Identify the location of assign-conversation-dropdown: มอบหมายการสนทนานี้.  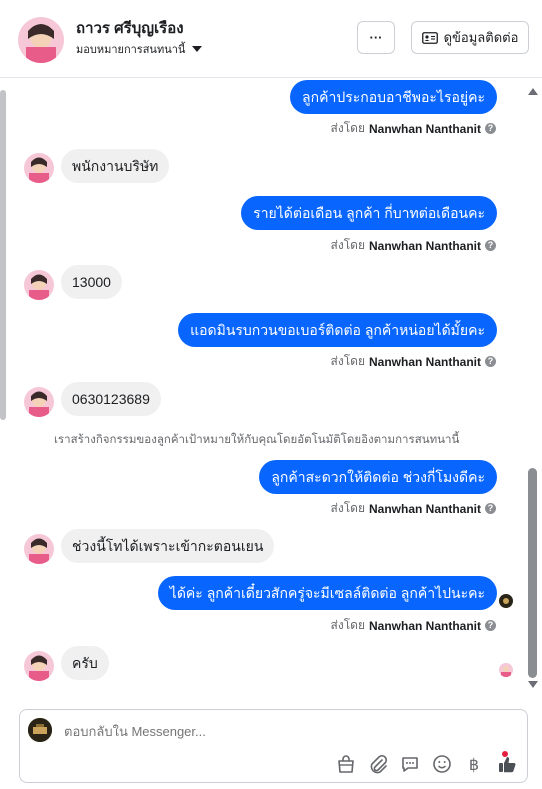
(139, 49).